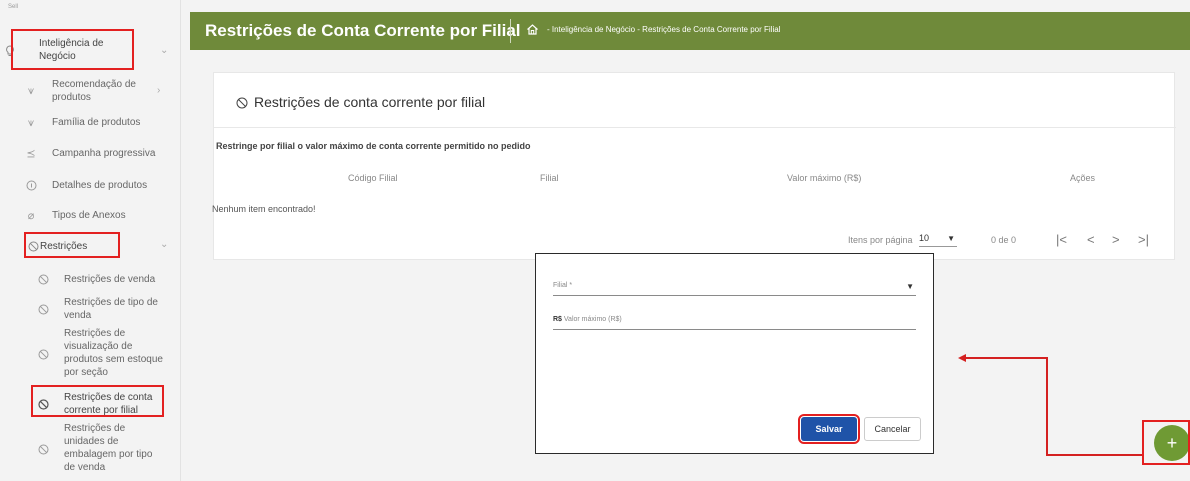  What do you see at coordinates (510, 31) in the screenshot?
I see `header-divider` at bounding box center [510, 31].